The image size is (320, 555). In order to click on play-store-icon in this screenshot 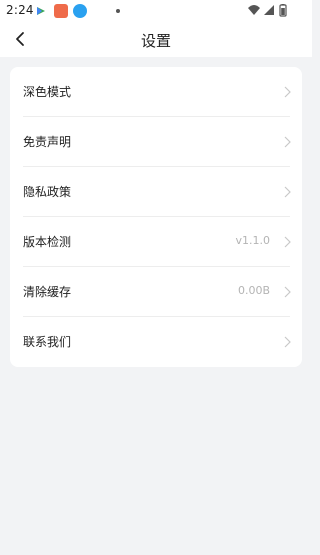, I will do `click(41, 11)`.